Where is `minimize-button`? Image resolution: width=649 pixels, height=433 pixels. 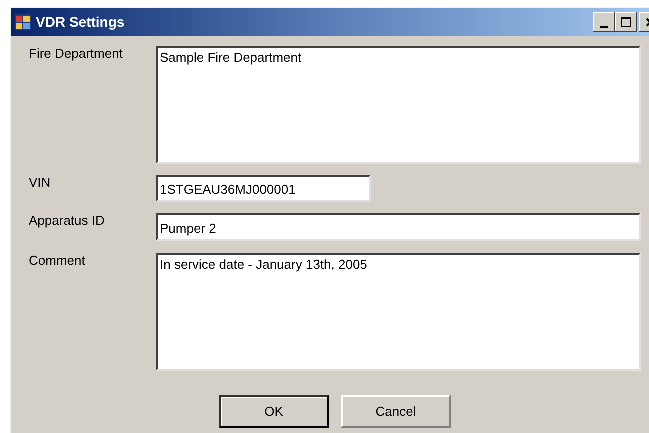 minimize-button is located at coordinates (604, 22).